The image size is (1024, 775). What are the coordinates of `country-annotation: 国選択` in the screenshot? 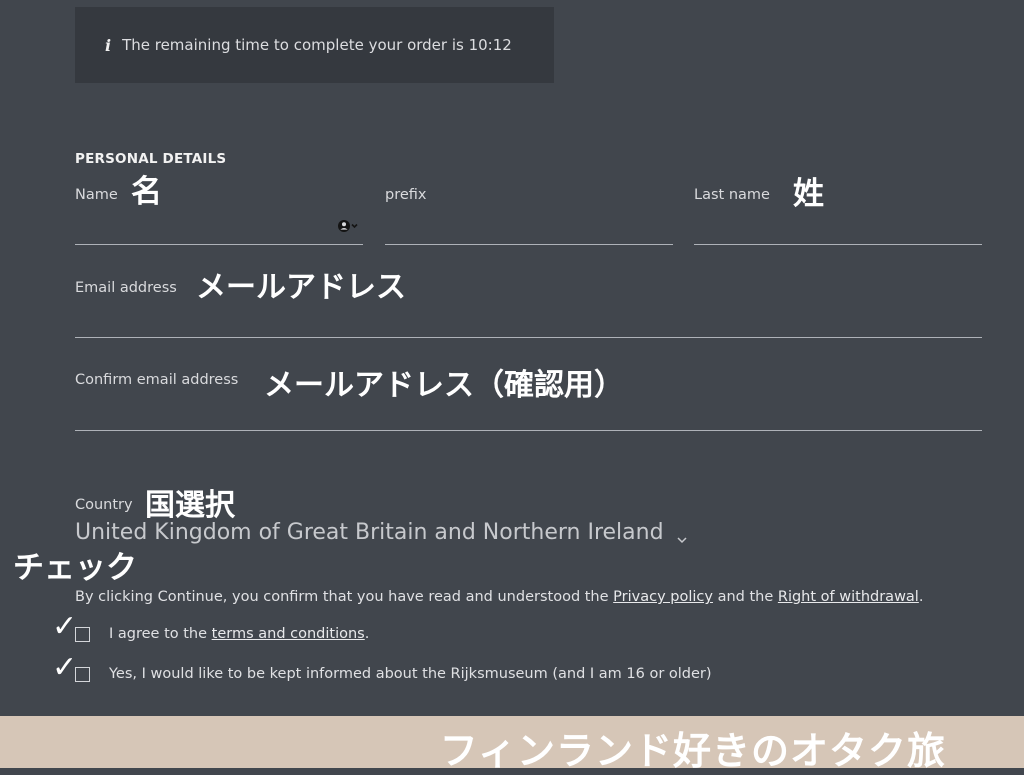 It's located at (190, 505).